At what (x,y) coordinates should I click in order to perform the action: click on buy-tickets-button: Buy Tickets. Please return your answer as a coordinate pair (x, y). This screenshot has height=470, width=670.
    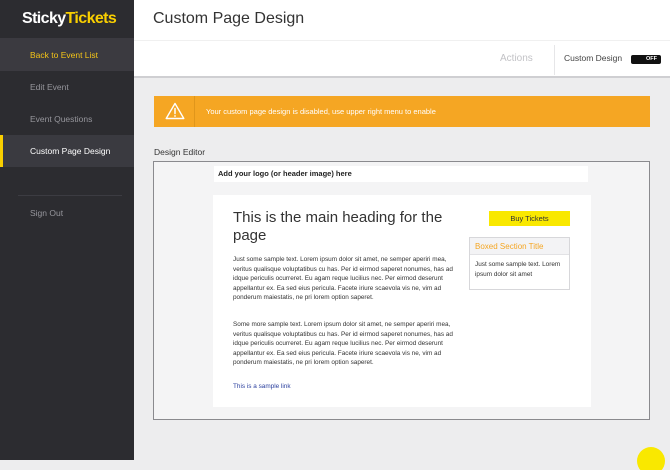
    Looking at the image, I should click on (529, 218).